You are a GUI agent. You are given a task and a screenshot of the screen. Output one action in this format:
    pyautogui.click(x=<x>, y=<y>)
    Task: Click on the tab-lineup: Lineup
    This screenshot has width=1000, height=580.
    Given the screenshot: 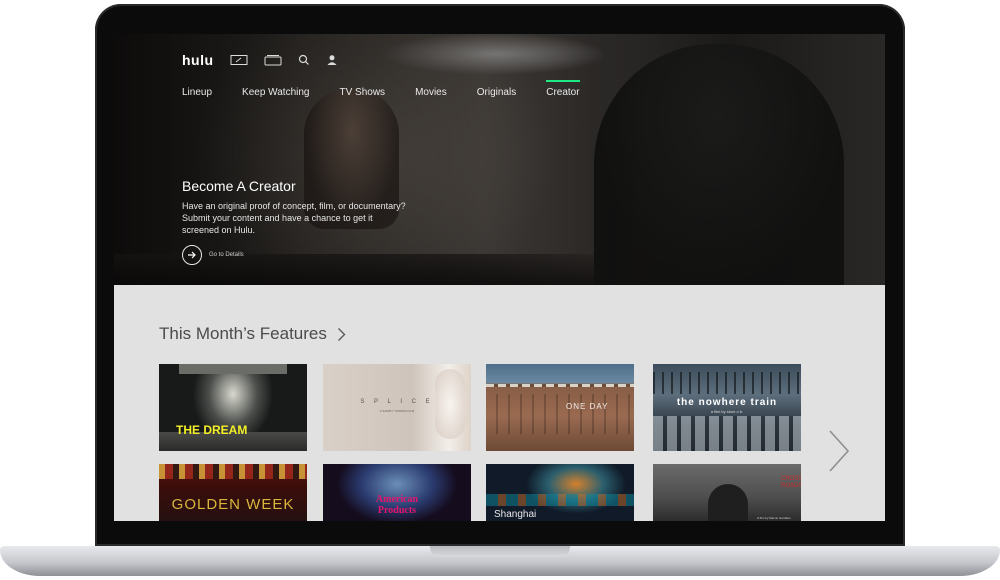 What is the action you would take?
    pyautogui.click(x=197, y=92)
    